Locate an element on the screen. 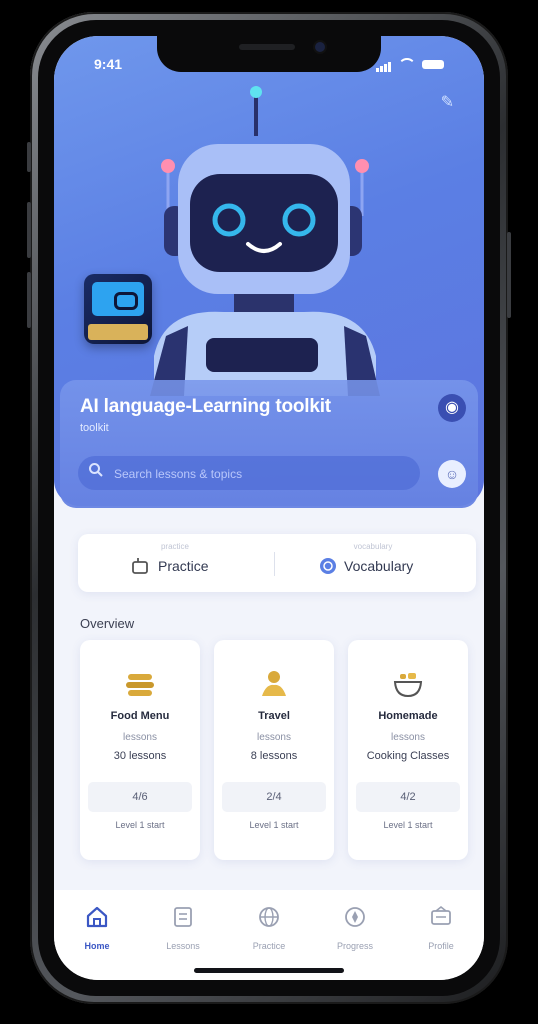 Image resolution: width=538 pixels, height=1024 pixels. travel-icon is located at coordinates (274, 683).